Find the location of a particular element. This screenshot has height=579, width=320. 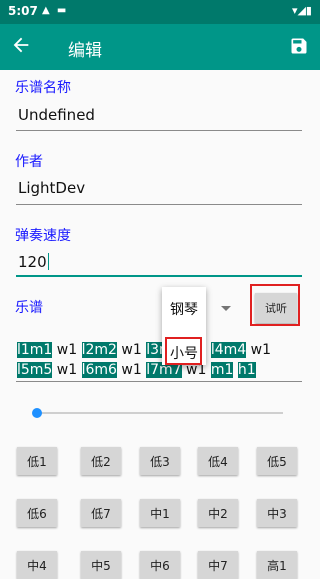

slider-track is located at coordinates (160, 413).